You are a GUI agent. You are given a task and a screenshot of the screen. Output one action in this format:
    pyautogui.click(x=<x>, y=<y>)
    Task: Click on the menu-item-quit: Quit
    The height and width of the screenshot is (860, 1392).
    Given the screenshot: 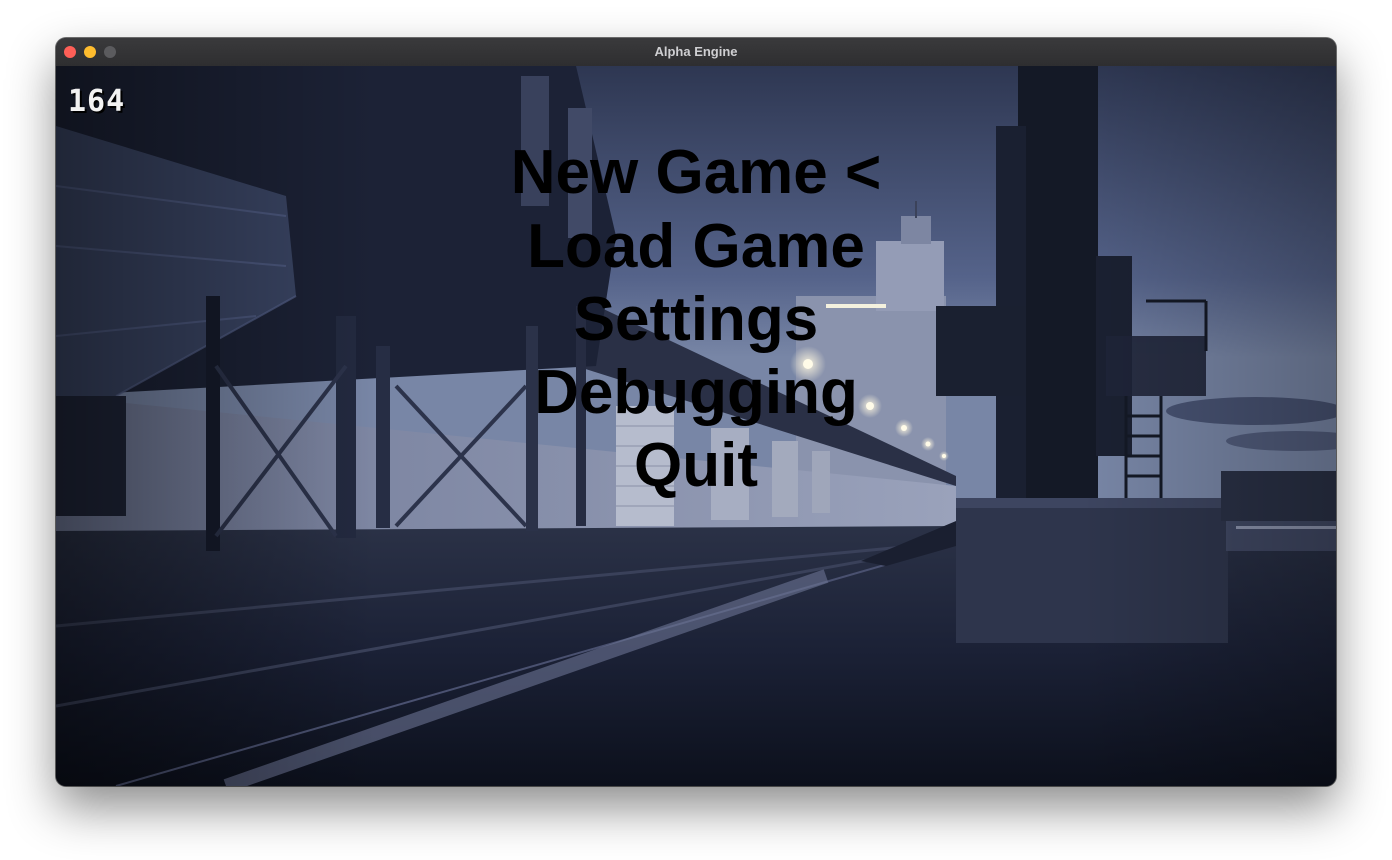 What is the action you would take?
    pyautogui.click(x=696, y=466)
    